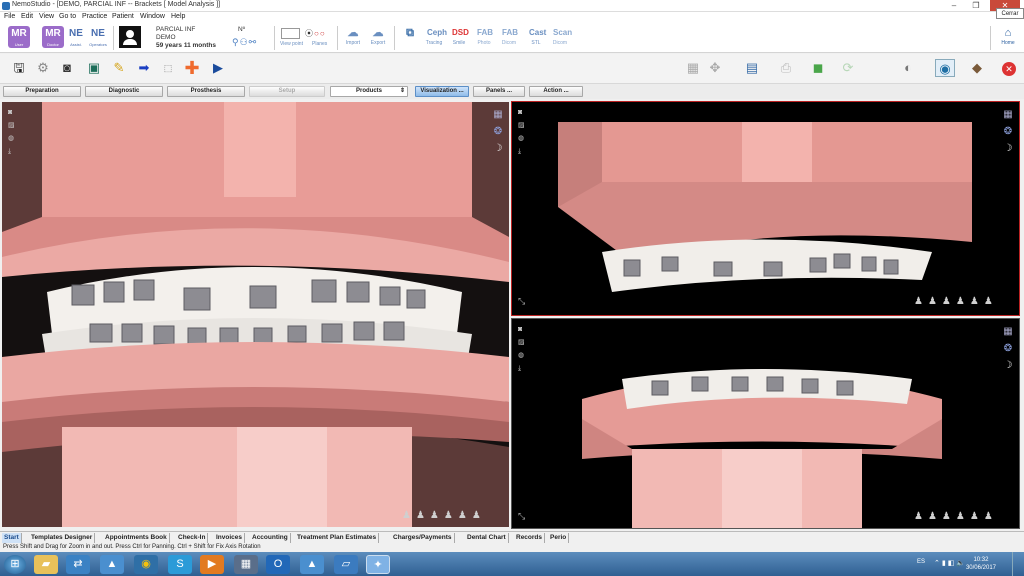 Image resolution: width=1024 pixels, height=576 pixels. Describe the element at coordinates (484, 39) in the screenshot. I see `fab-photo-button: FAB Photo` at that location.